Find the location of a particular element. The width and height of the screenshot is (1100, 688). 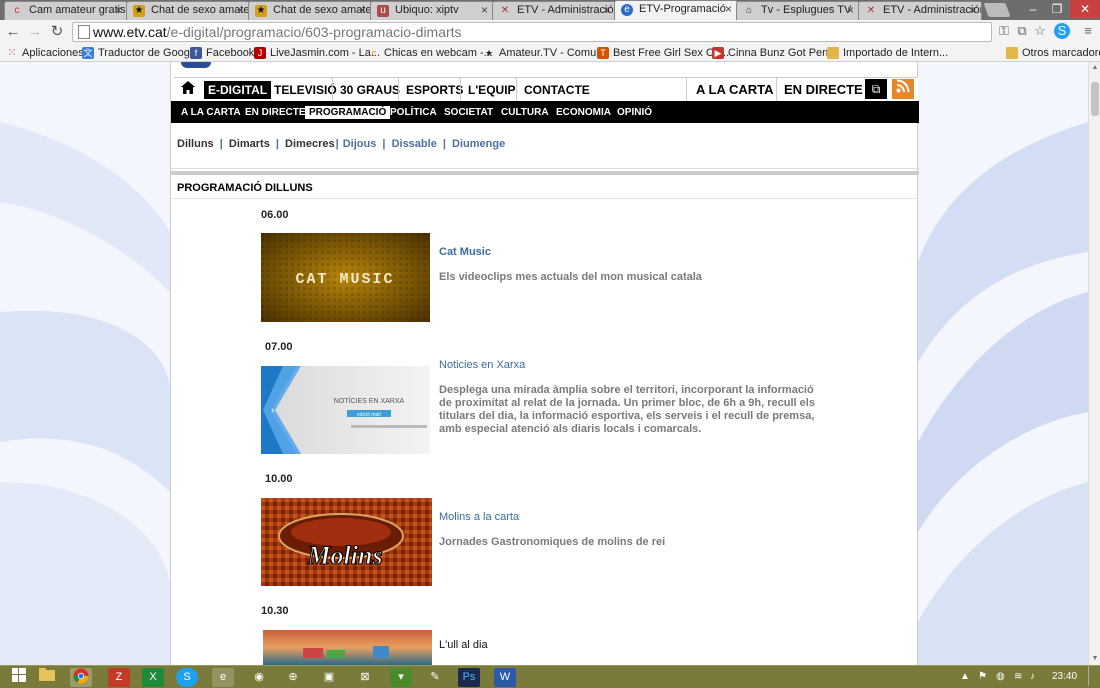

photoshop-icon: Ps is located at coordinates (469, 677).